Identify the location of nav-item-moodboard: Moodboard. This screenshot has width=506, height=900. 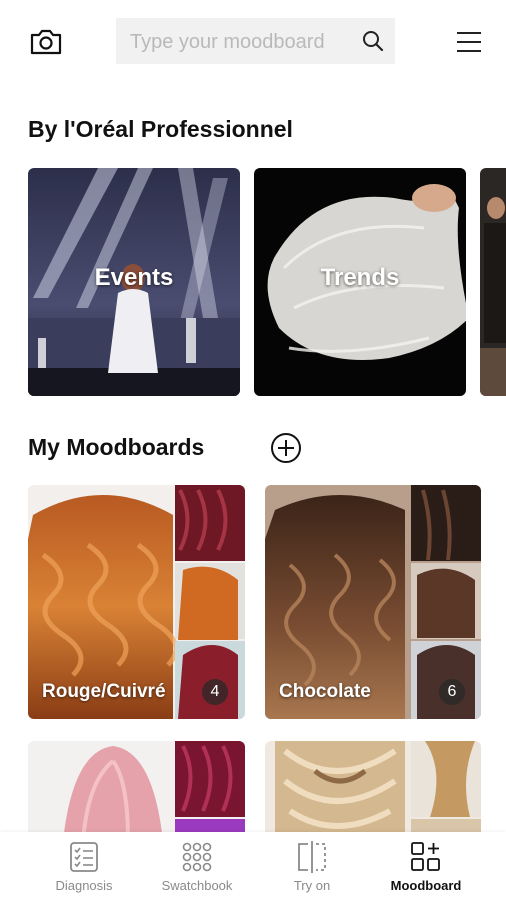
(426, 866).